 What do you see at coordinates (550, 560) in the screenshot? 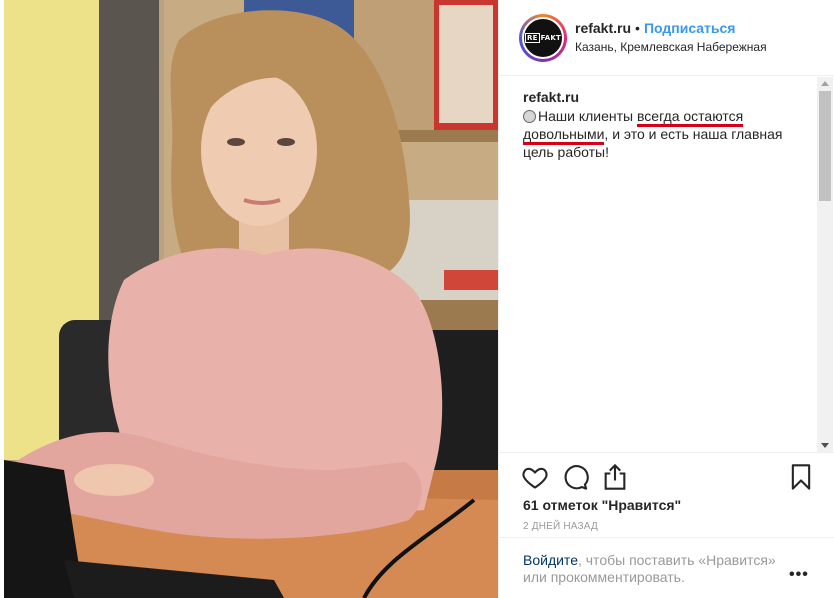
I see `login-link: Войдите` at bounding box center [550, 560].